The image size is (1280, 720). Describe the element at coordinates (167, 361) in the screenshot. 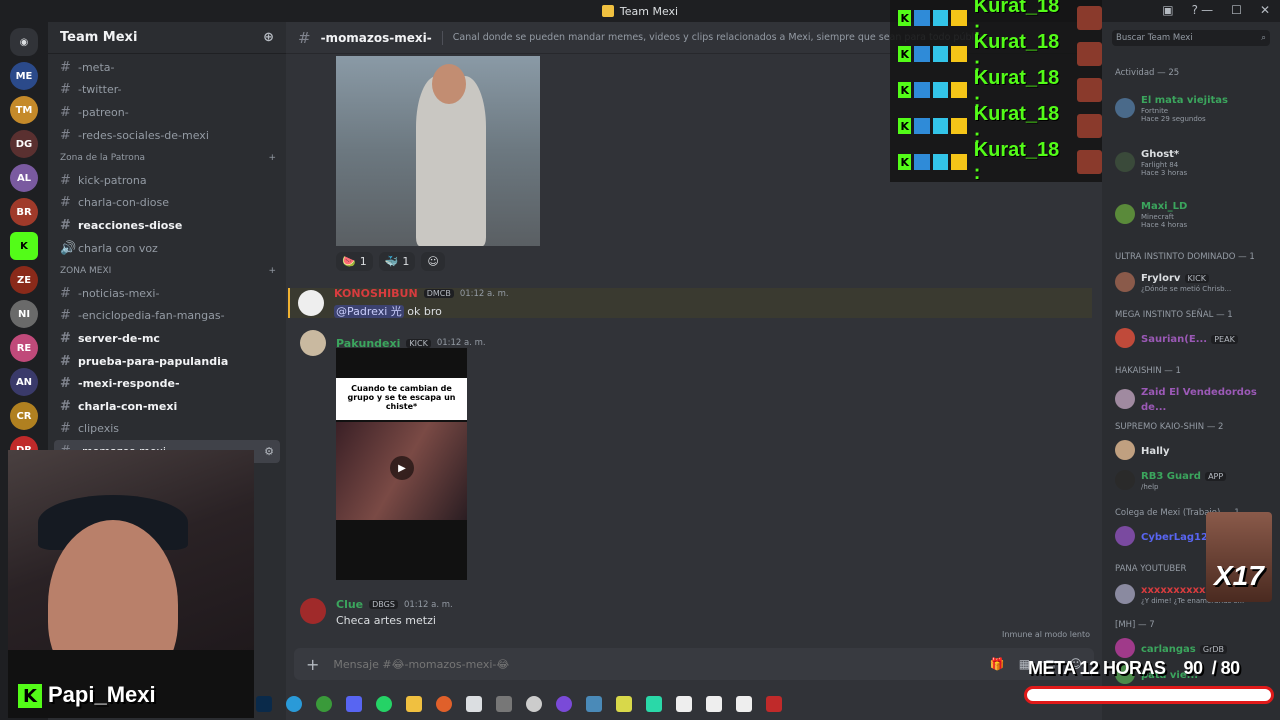

I see `channel-item: # prueba-para-papulandia` at that location.